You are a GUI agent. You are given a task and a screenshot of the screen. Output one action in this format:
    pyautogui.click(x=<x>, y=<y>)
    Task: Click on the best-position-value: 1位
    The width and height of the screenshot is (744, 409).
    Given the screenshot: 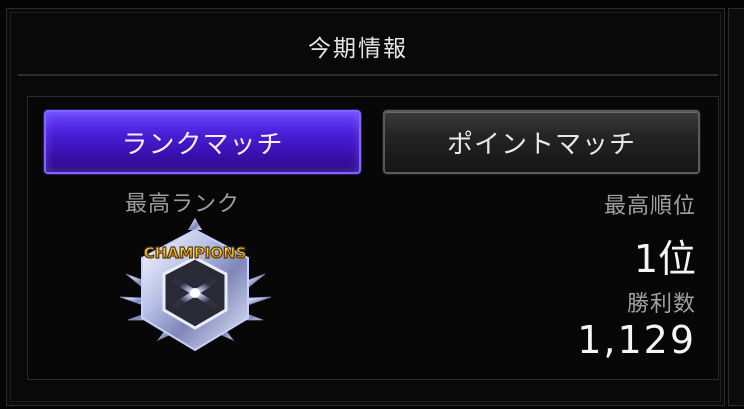 What is the action you would take?
    pyautogui.click(x=664, y=259)
    